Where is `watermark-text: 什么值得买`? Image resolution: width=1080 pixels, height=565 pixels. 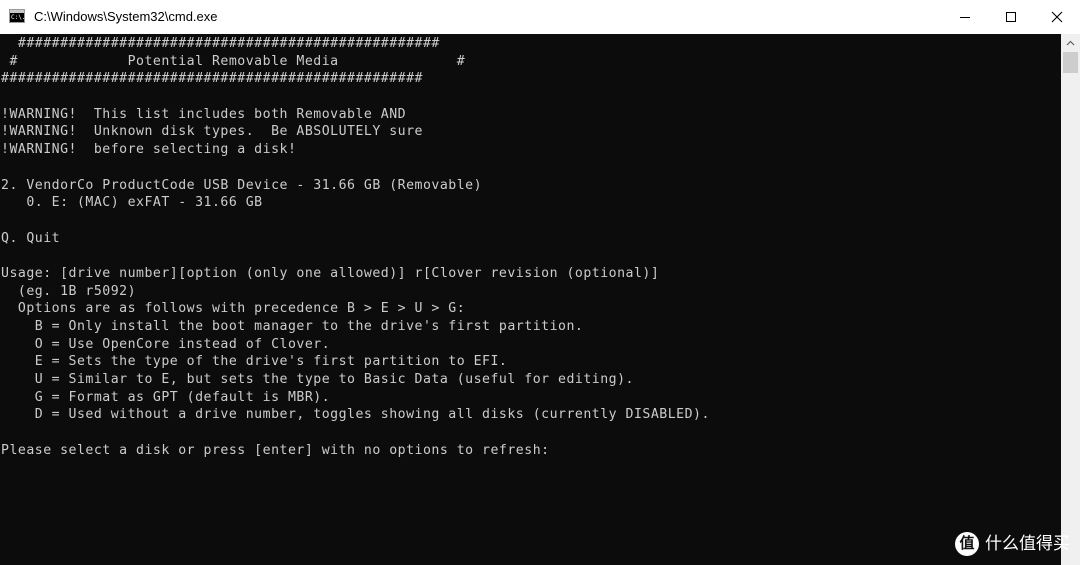
watermark-text: 什么值得买 is located at coordinates (1027, 544).